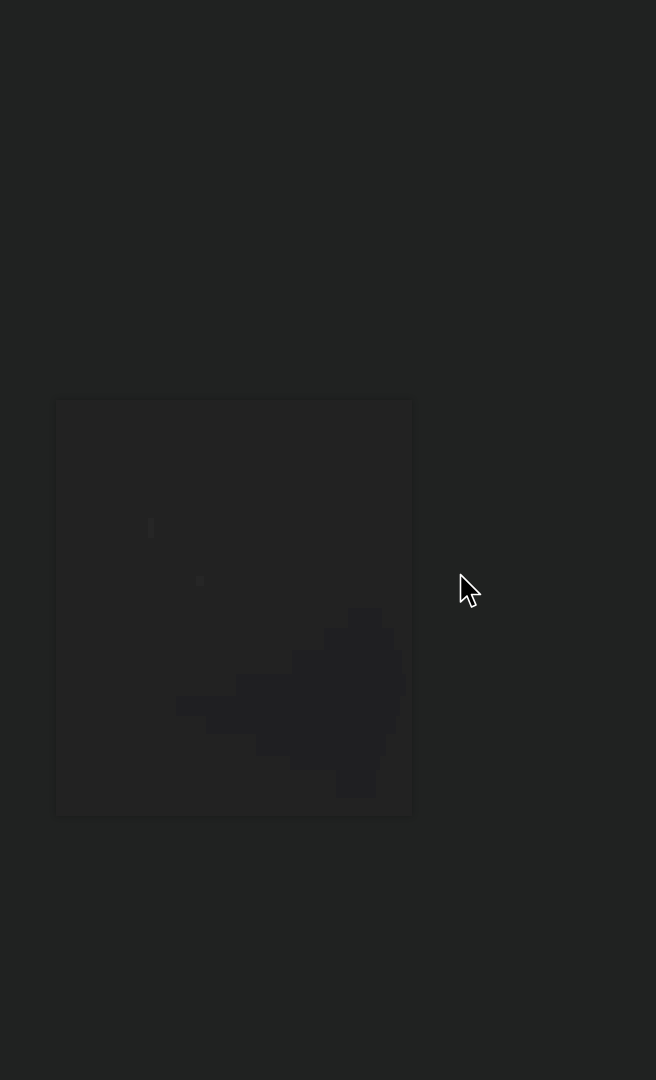  I want to click on splash-artwork, so click(277, 658).